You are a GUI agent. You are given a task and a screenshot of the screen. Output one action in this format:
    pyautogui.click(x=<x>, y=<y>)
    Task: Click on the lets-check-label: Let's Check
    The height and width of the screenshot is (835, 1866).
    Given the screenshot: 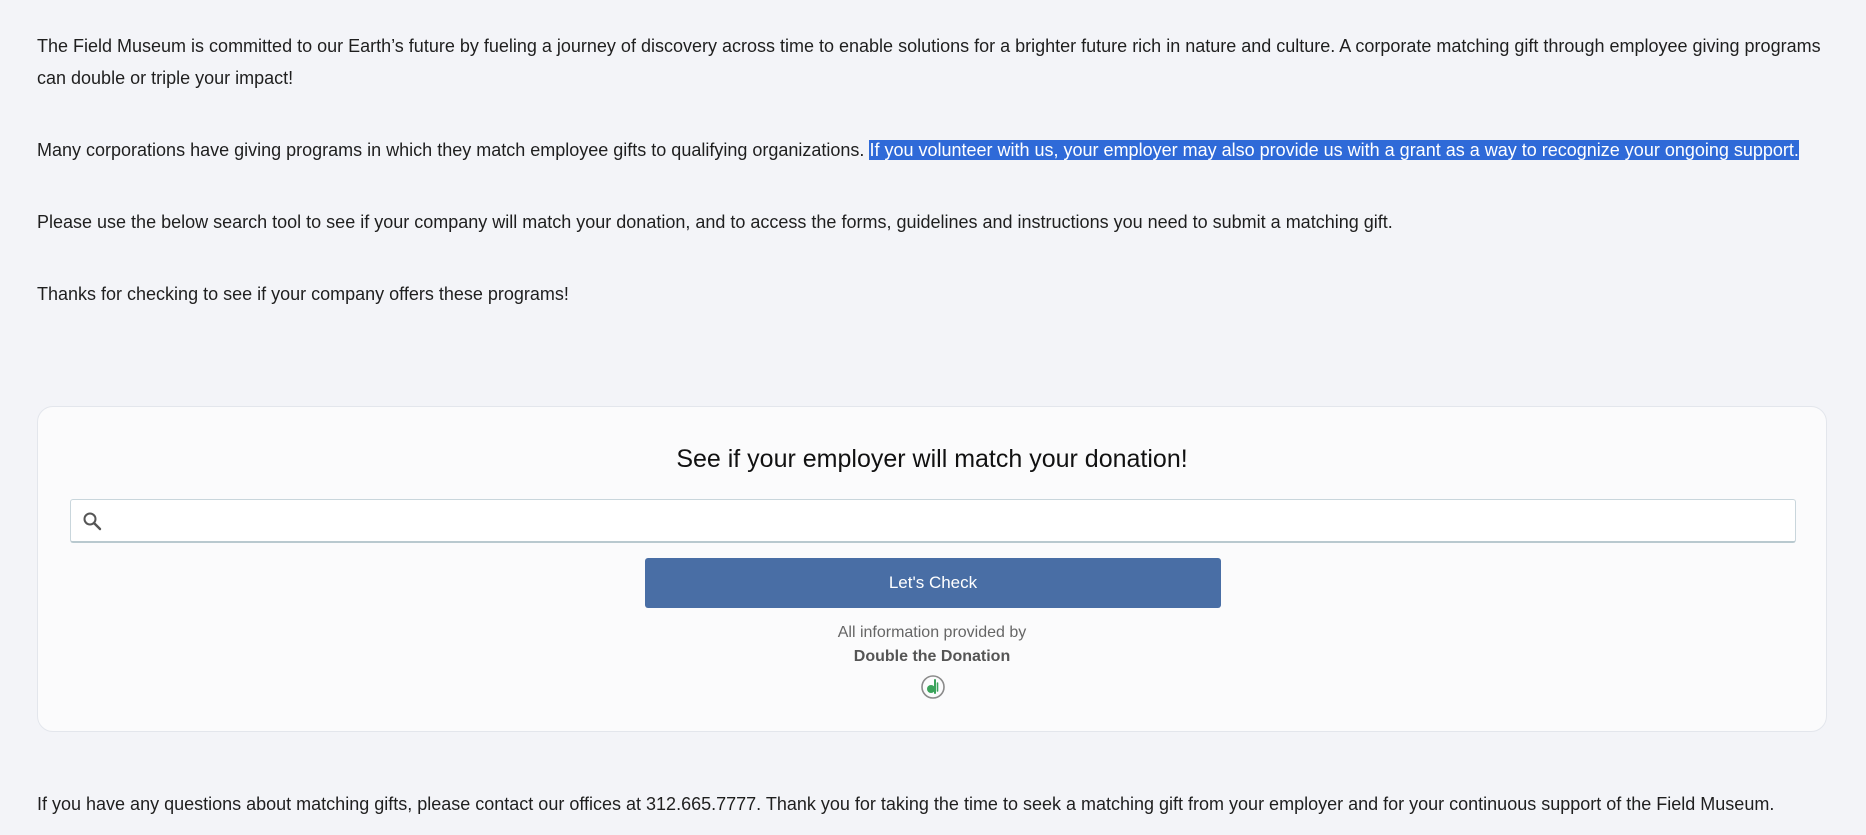 What is the action you would take?
    pyautogui.click(x=933, y=582)
    